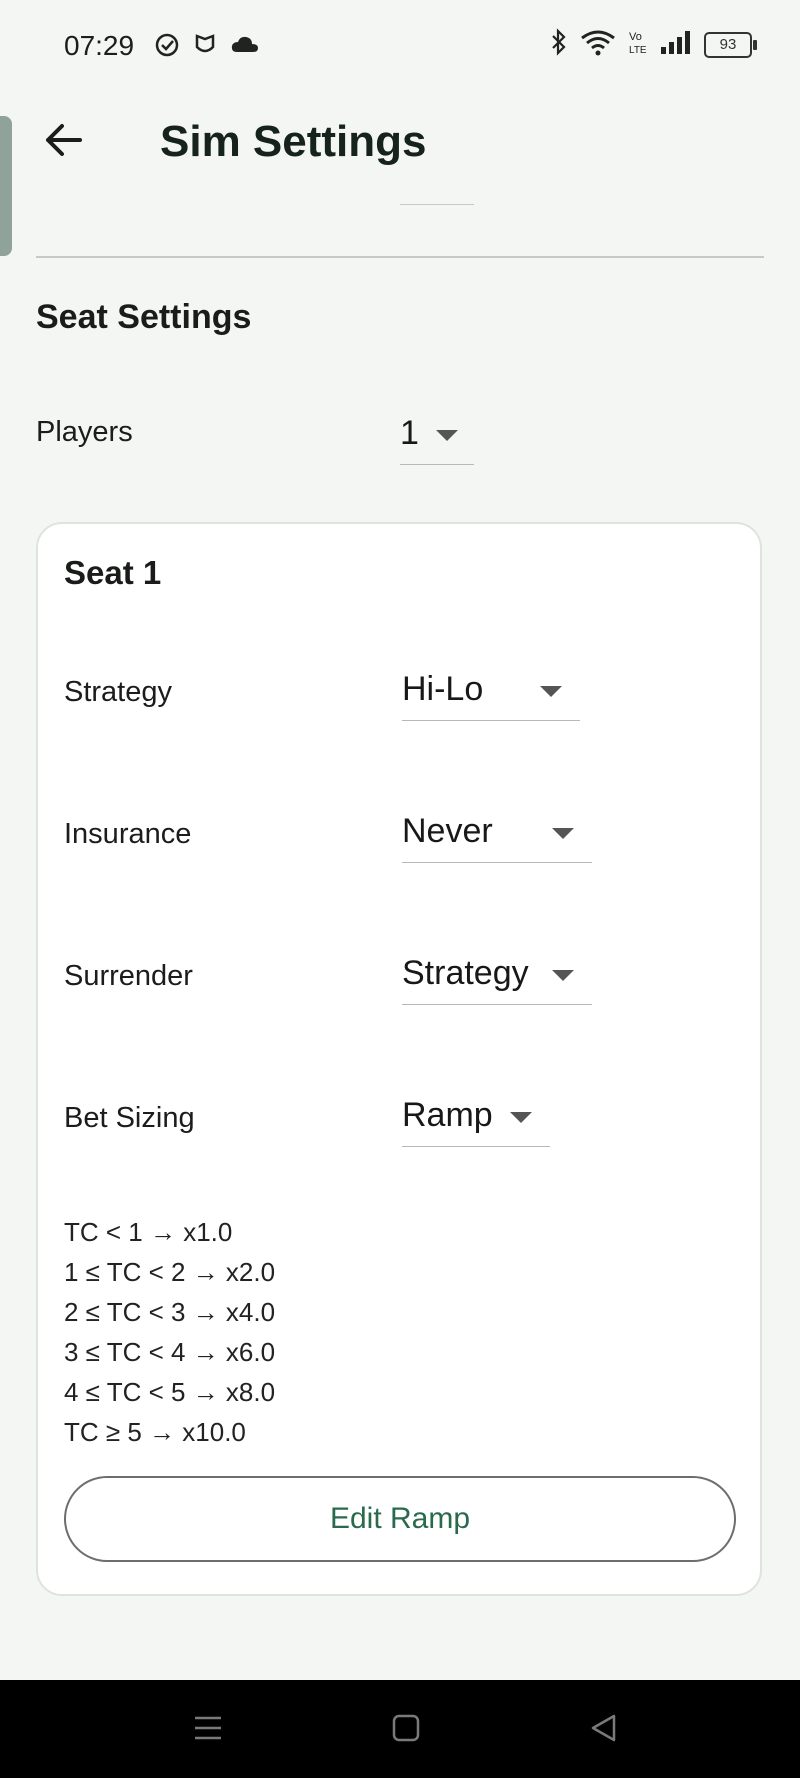 Image resolution: width=800 pixels, height=1778 pixels. Describe the element at coordinates (676, 44) in the screenshot. I see `signal-icon` at that location.